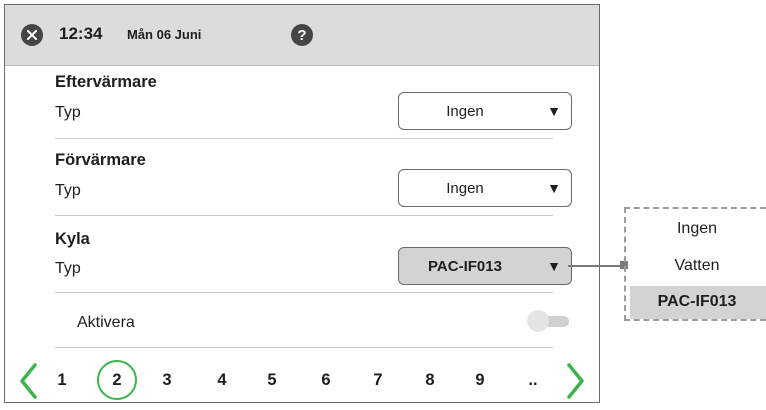  I want to click on header-bar: 12:34 Mån 06 Juni ?, so click(302, 35).